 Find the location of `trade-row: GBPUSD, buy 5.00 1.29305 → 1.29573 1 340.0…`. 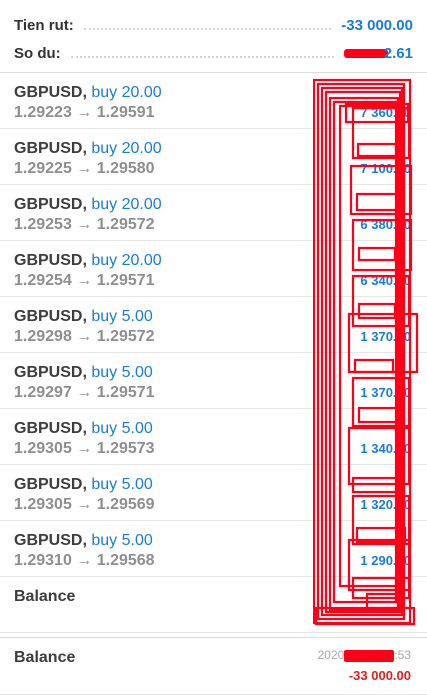

trade-row: GBPUSD, buy 5.00 1.29305 → 1.29573 1 340.0… is located at coordinates (213, 437).